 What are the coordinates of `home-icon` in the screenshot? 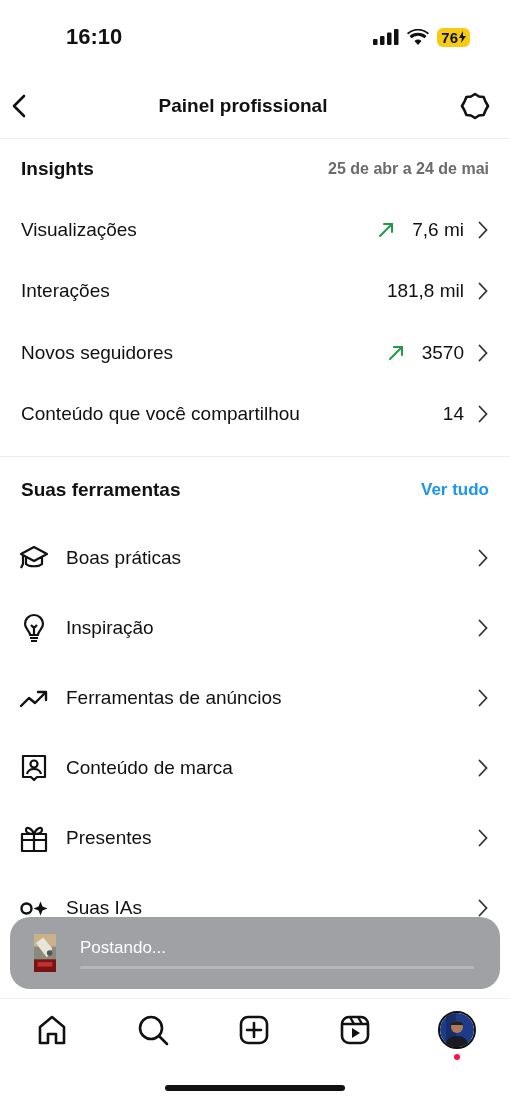 It's located at (52, 1030).